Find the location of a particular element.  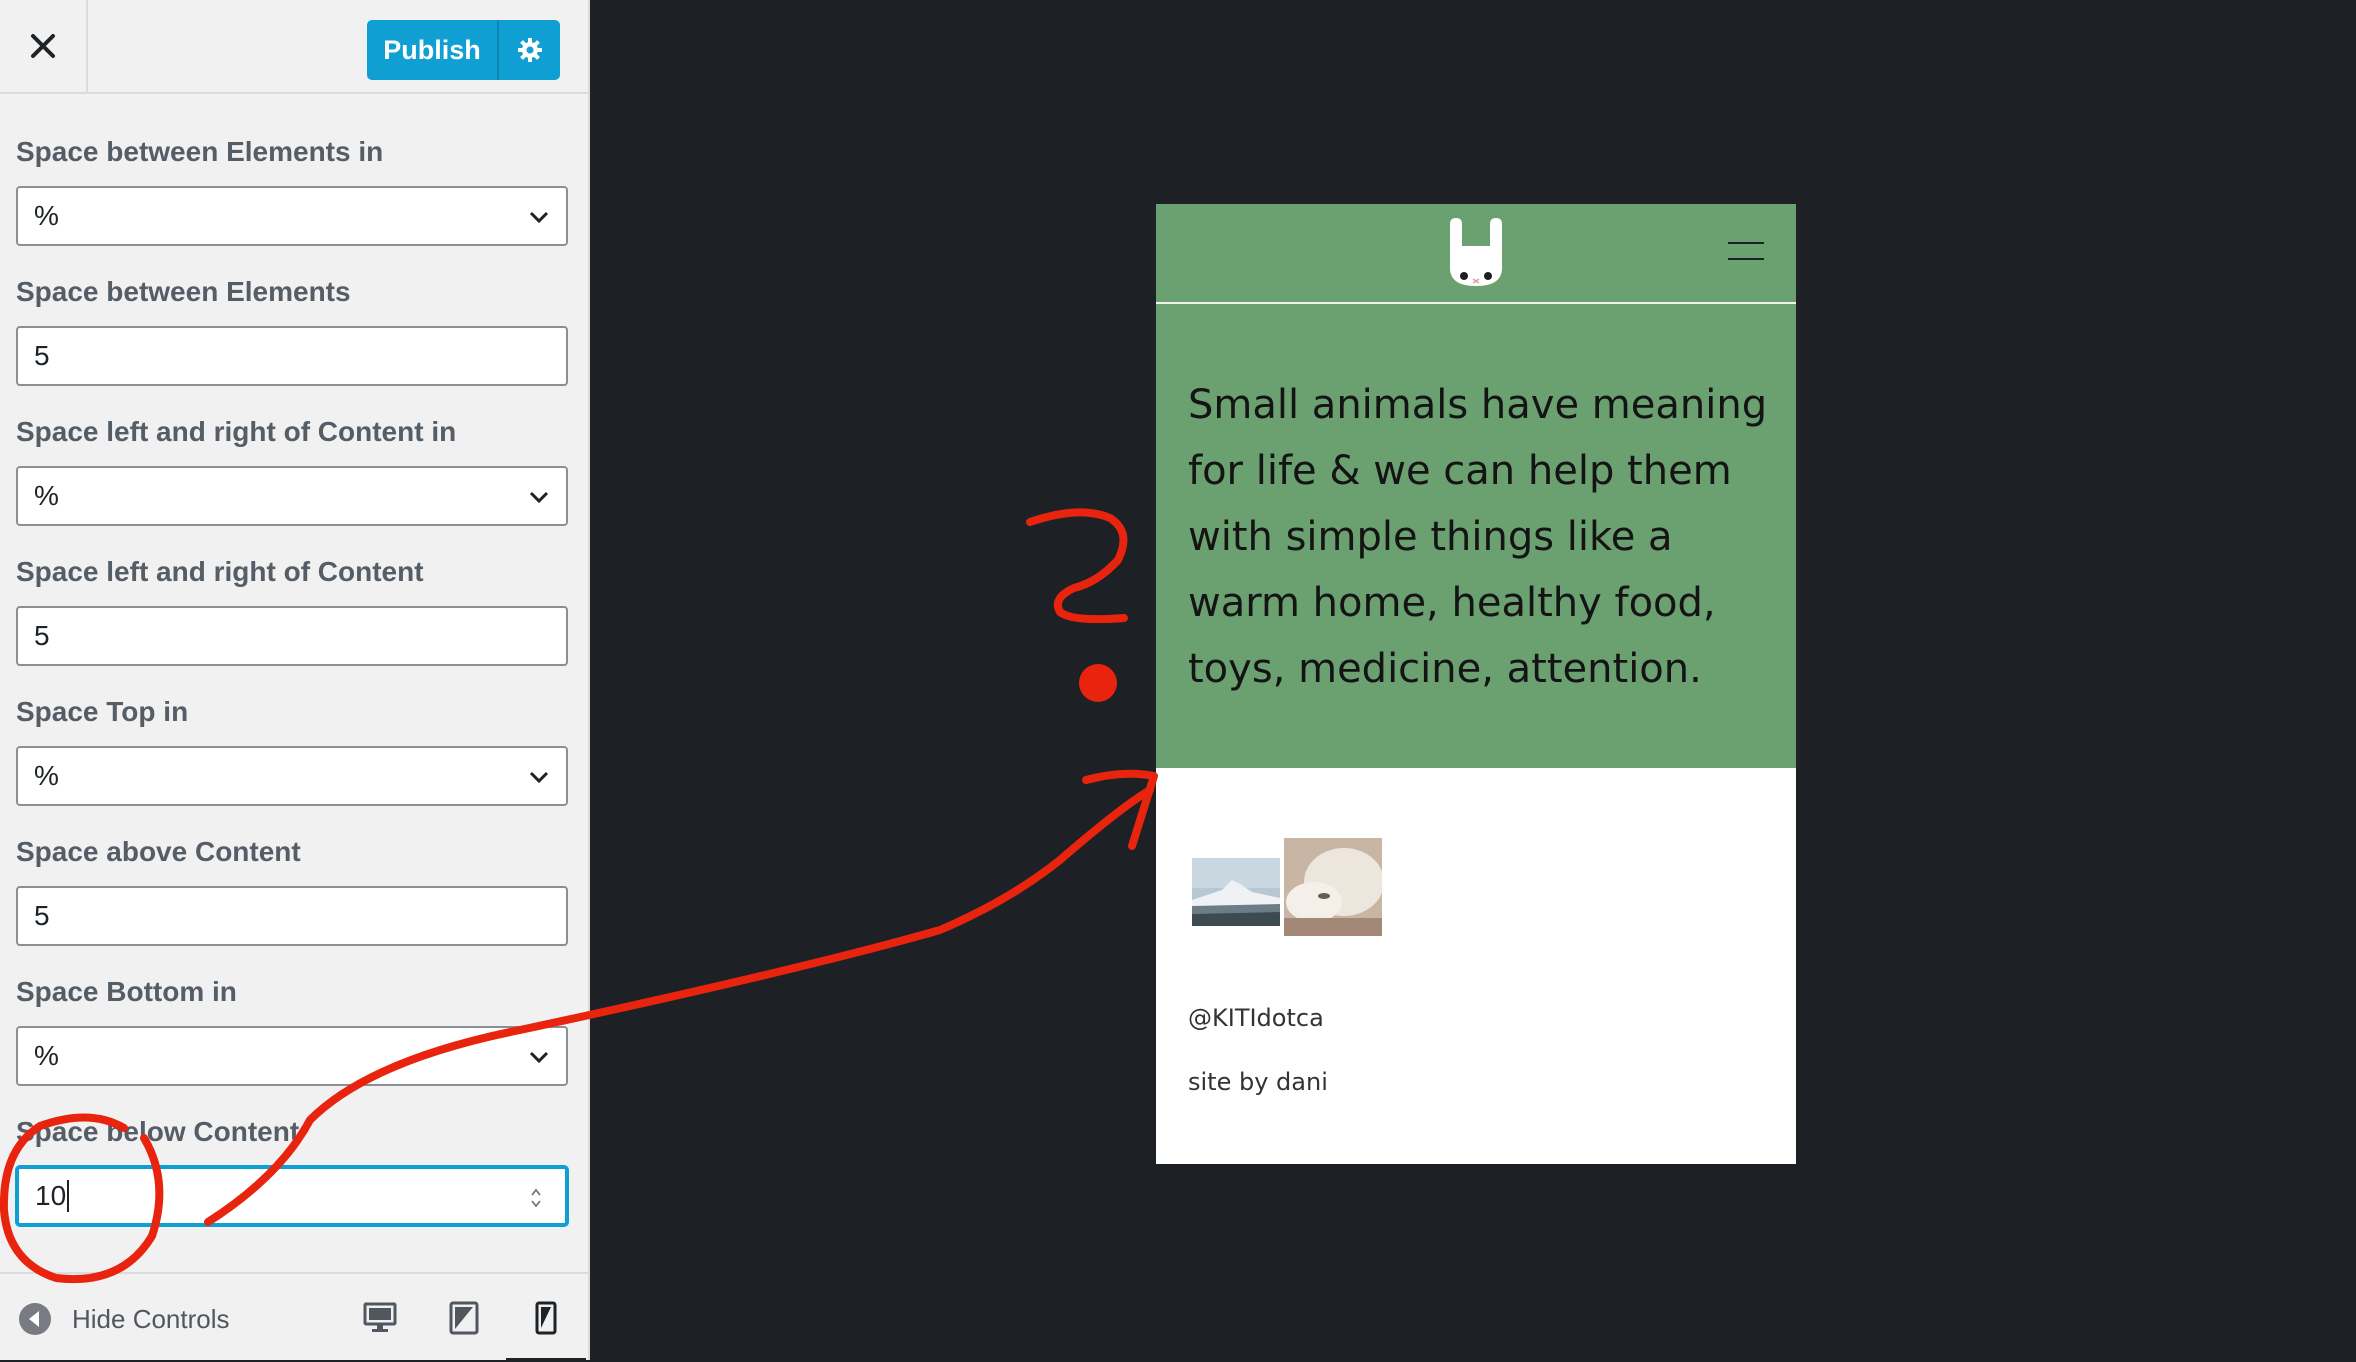

mobile-icon is located at coordinates (546, 1318).